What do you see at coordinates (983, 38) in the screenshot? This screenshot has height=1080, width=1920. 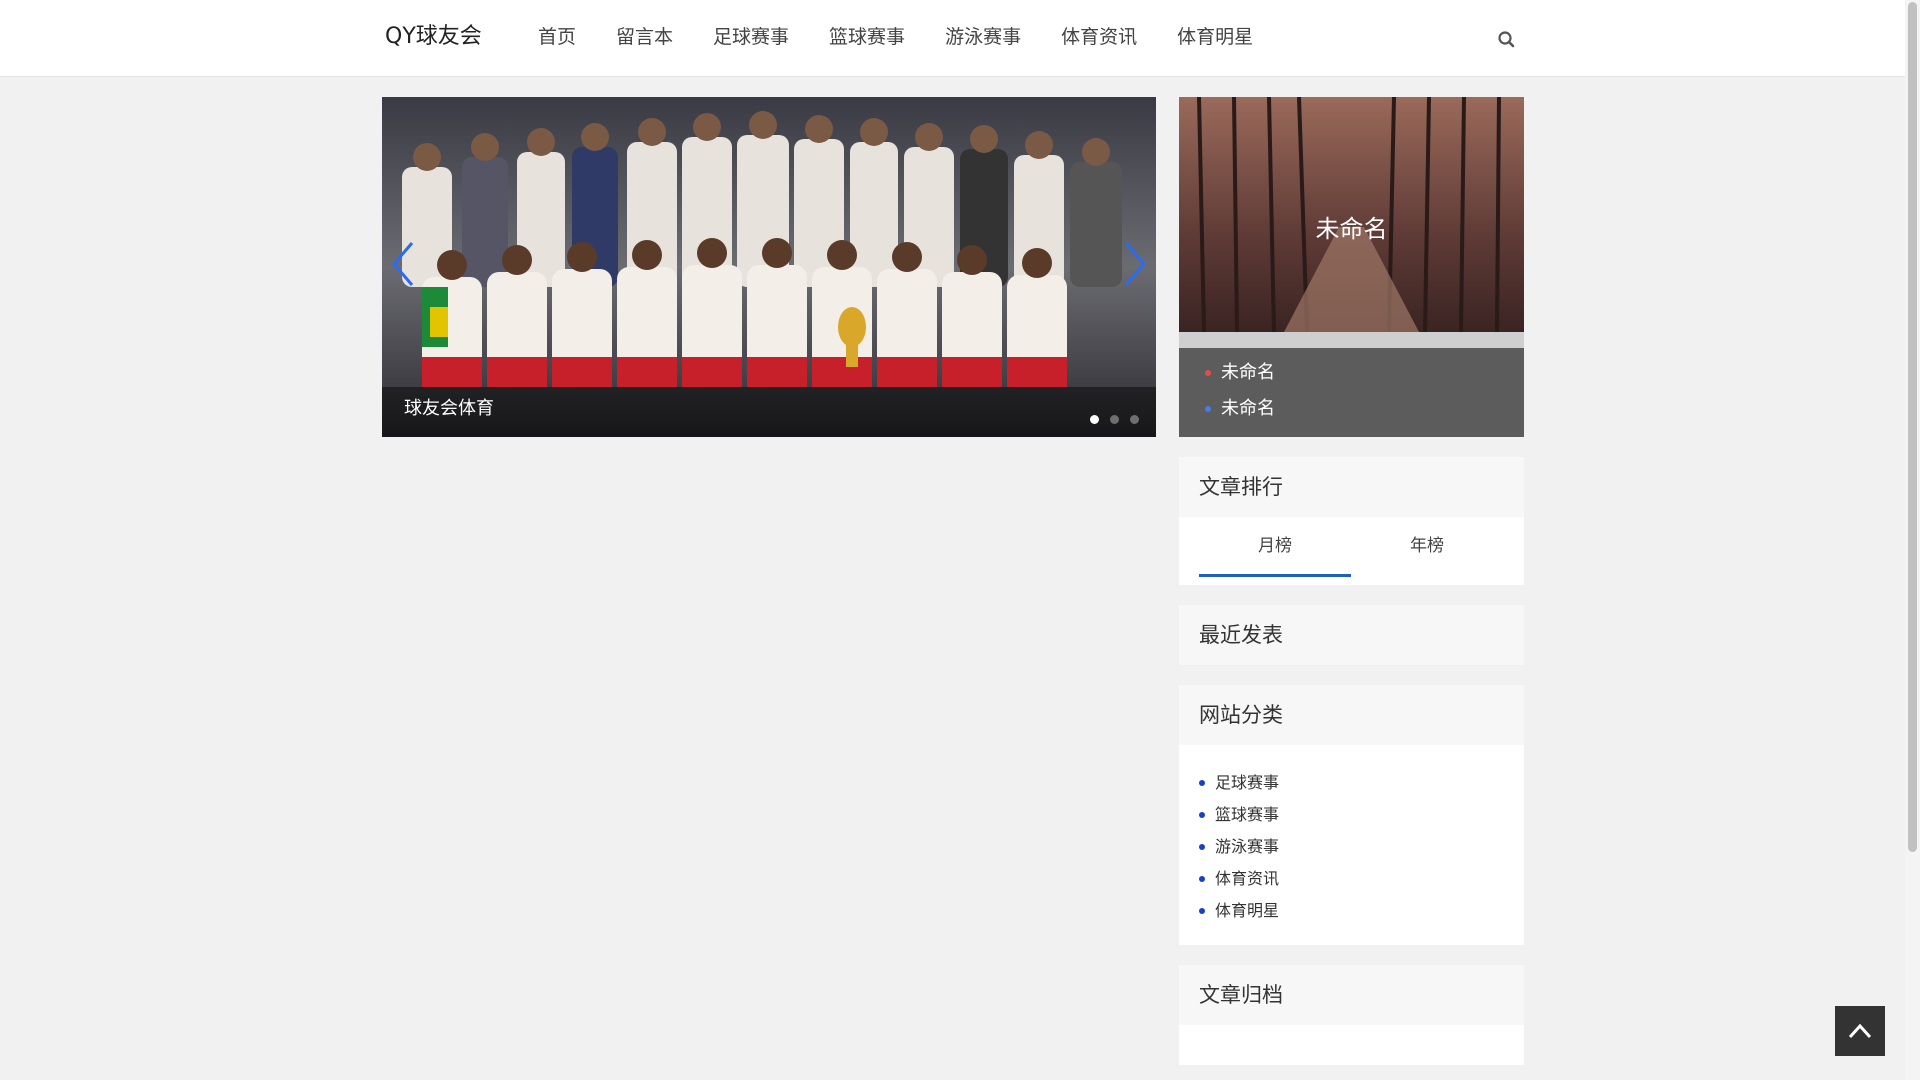 I see `nav-item-swimming: 游泳赛事` at bounding box center [983, 38].